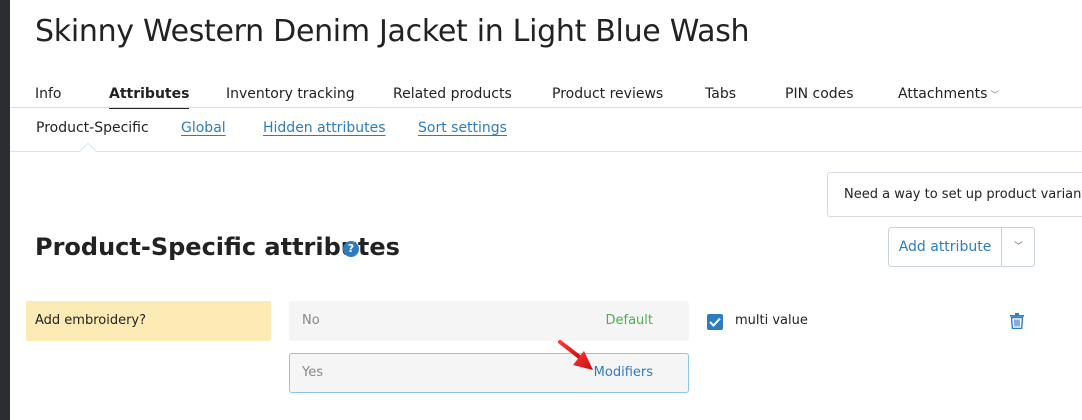 The width and height of the screenshot is (1082, 420). Describe the element at coordinates (945, 247) in the screenshot. I see `add-attribute-button: Add attribute` at that location.